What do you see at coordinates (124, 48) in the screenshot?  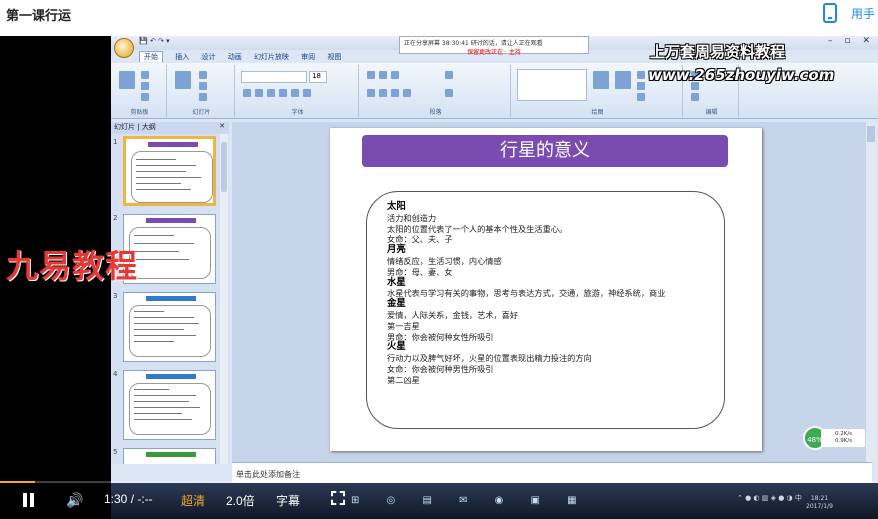 I see `office-button-icon` at bounding box center [124, 48].